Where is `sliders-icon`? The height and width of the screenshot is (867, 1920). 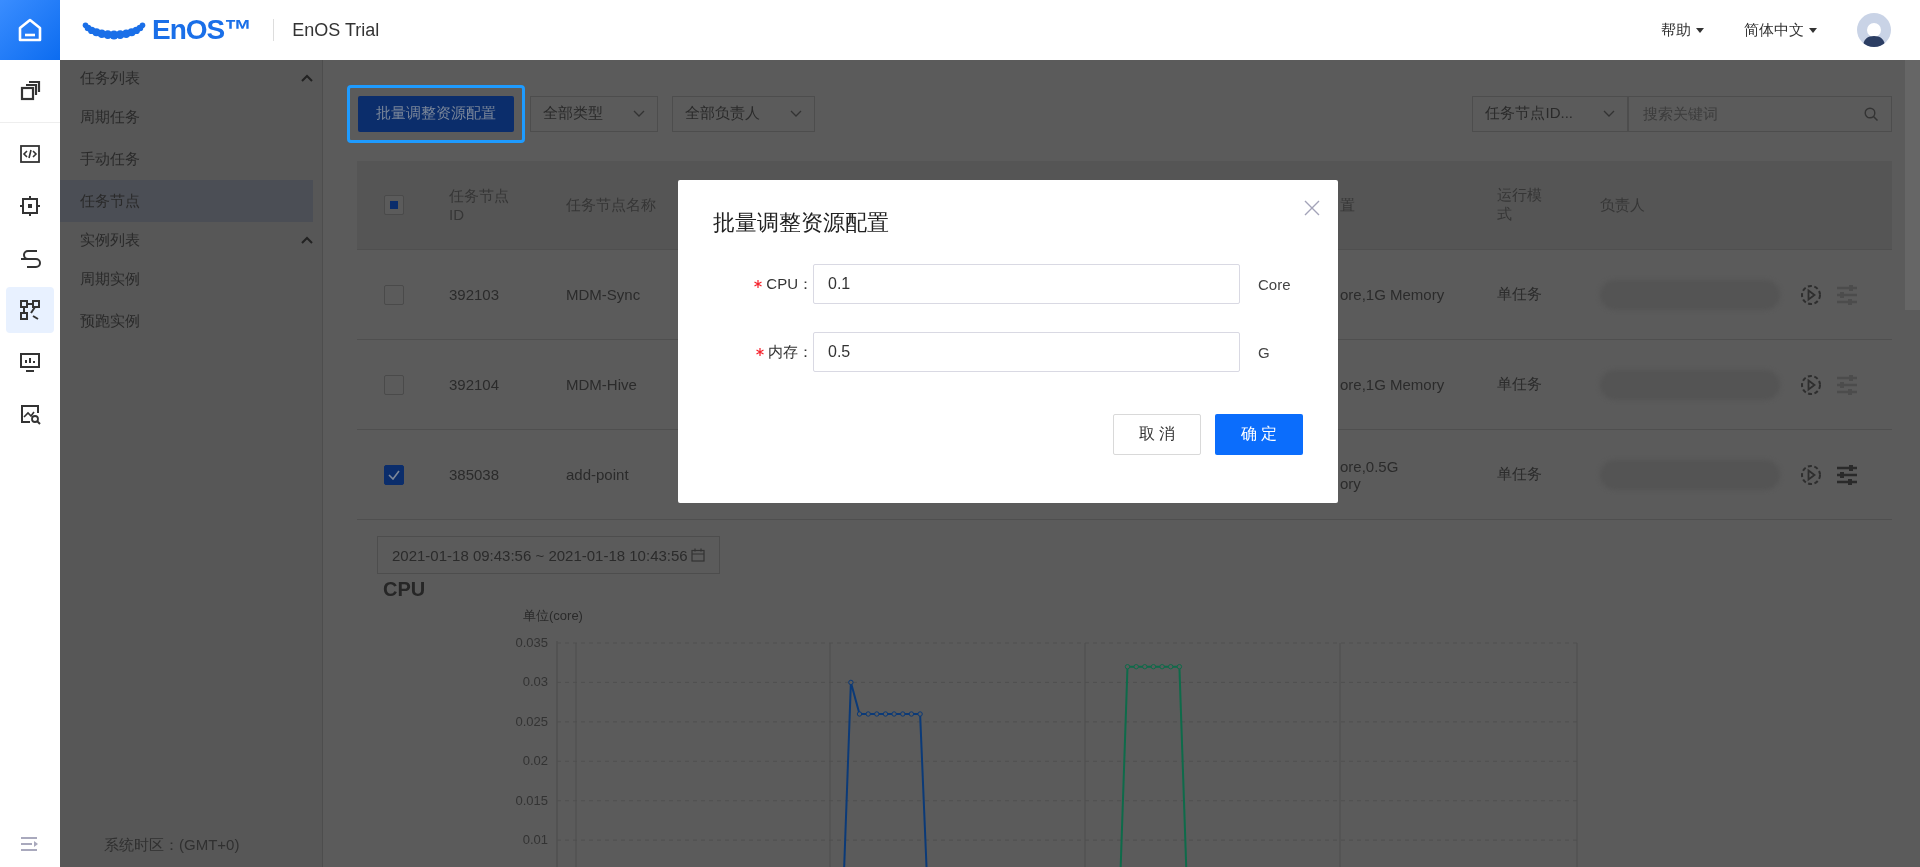 sliders-icon is located at coordinates (1847, 474).